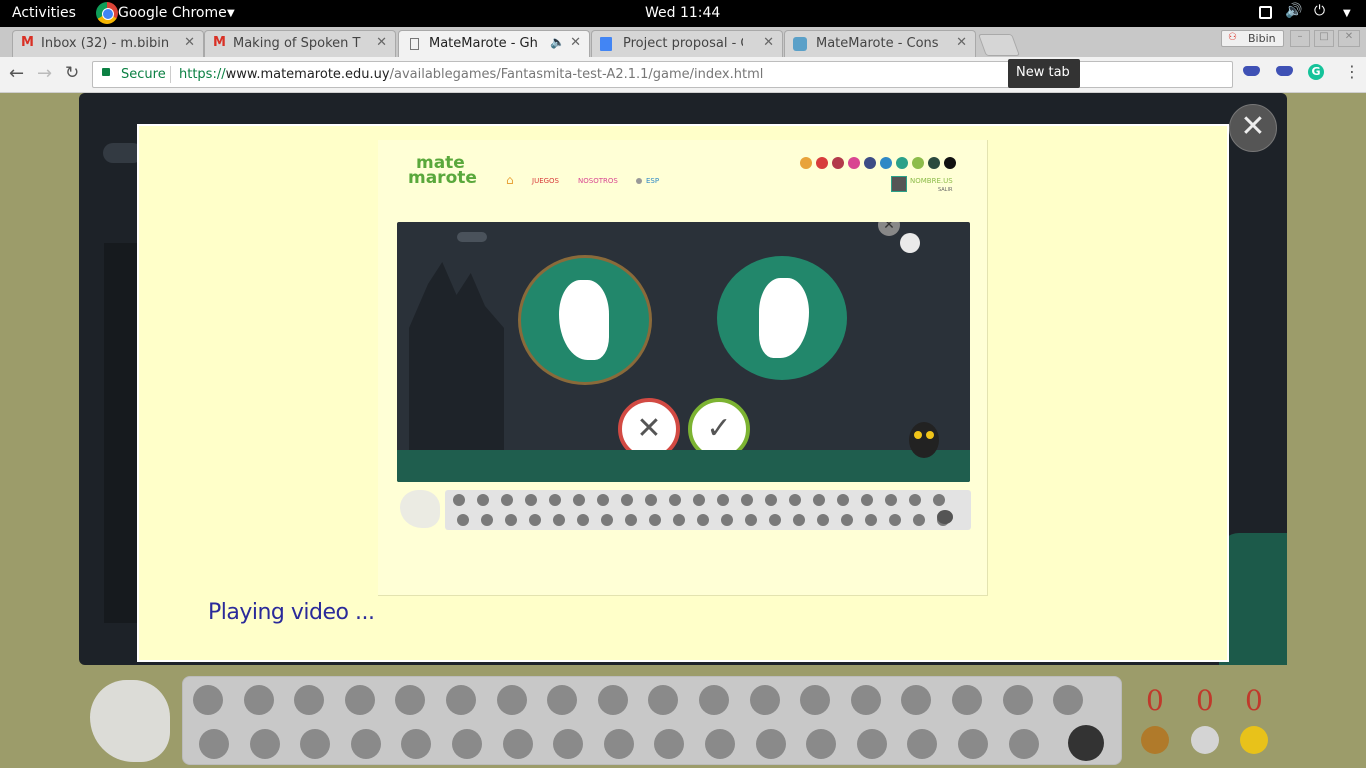  Describe the element at coordinates (1300, 38) in the screenshot. I see `minimize-icon: –` at that location.